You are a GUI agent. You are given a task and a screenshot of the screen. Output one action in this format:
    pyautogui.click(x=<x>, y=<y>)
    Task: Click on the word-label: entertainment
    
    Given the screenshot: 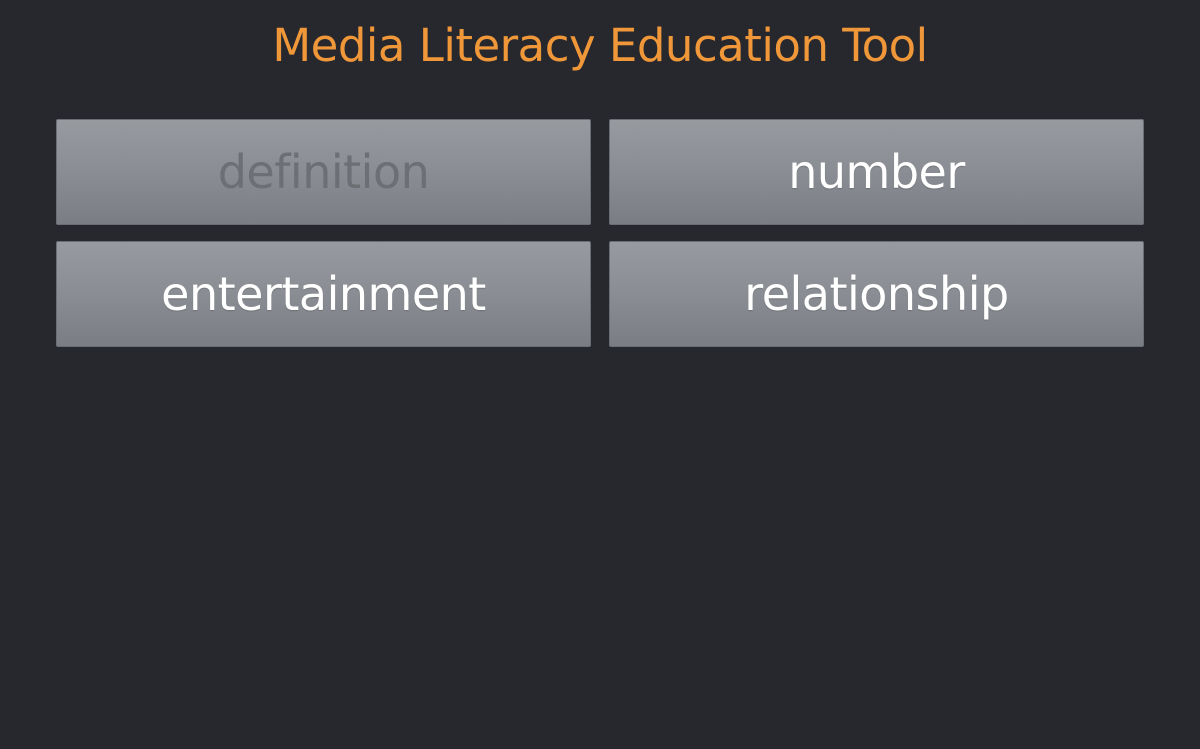 What is the action you would take?
    pyautogui.click(x=323, y=294)
    